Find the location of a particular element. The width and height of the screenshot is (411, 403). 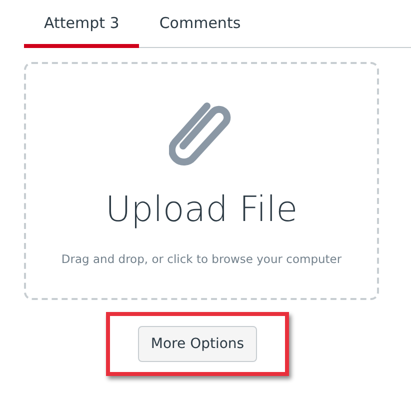

upload-hint: Drag and drop, or click to browse your computer is located at coordinates (201, 259).